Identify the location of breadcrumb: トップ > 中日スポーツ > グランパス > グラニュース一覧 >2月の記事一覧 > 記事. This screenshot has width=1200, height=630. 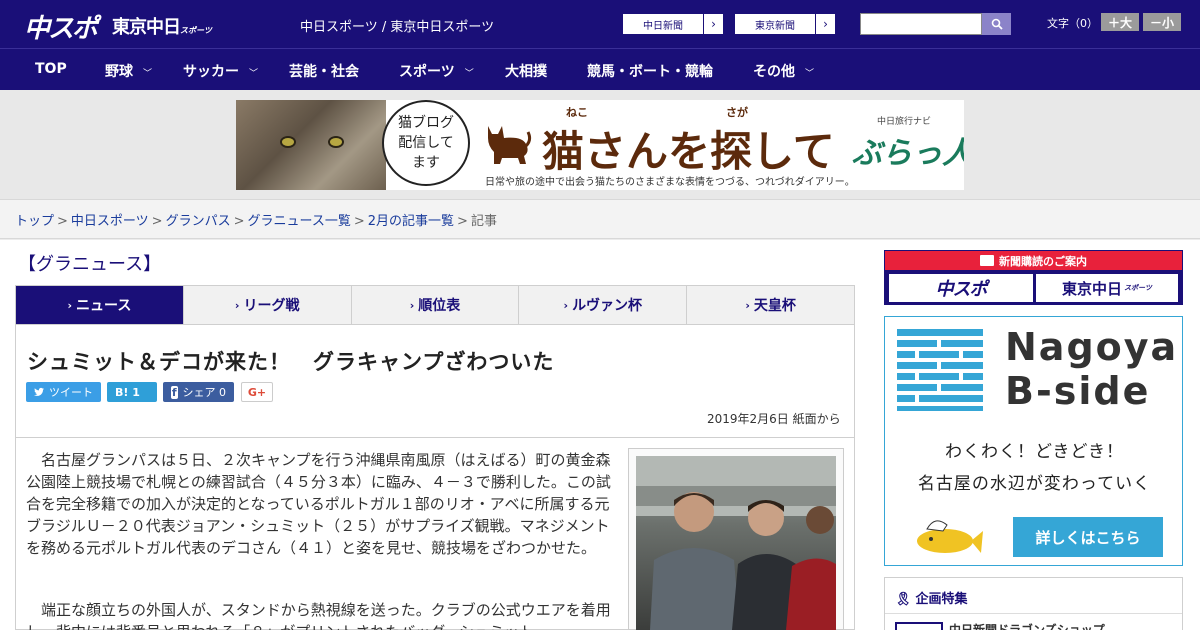
(600, 219).